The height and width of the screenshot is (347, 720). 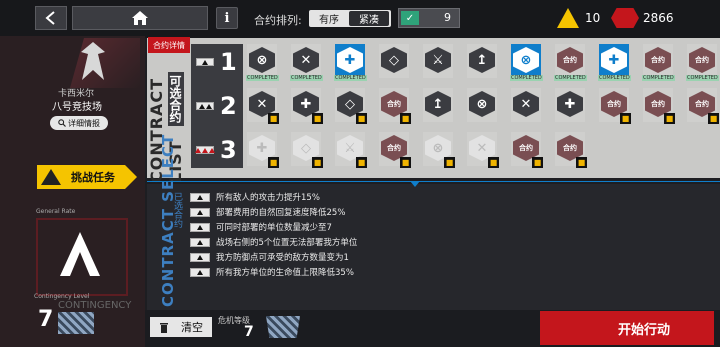 I want to click on selected-item-6: 所有我方单位的生命值上限降低35%, so click(x=272, y=272).